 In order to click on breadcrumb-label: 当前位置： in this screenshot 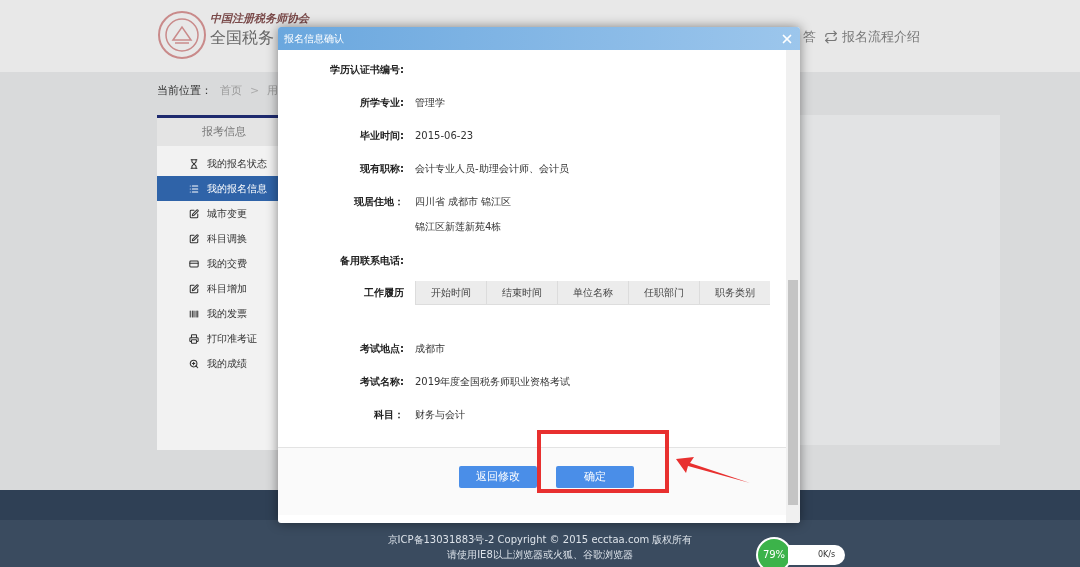, I will do `click(184, 90)`.